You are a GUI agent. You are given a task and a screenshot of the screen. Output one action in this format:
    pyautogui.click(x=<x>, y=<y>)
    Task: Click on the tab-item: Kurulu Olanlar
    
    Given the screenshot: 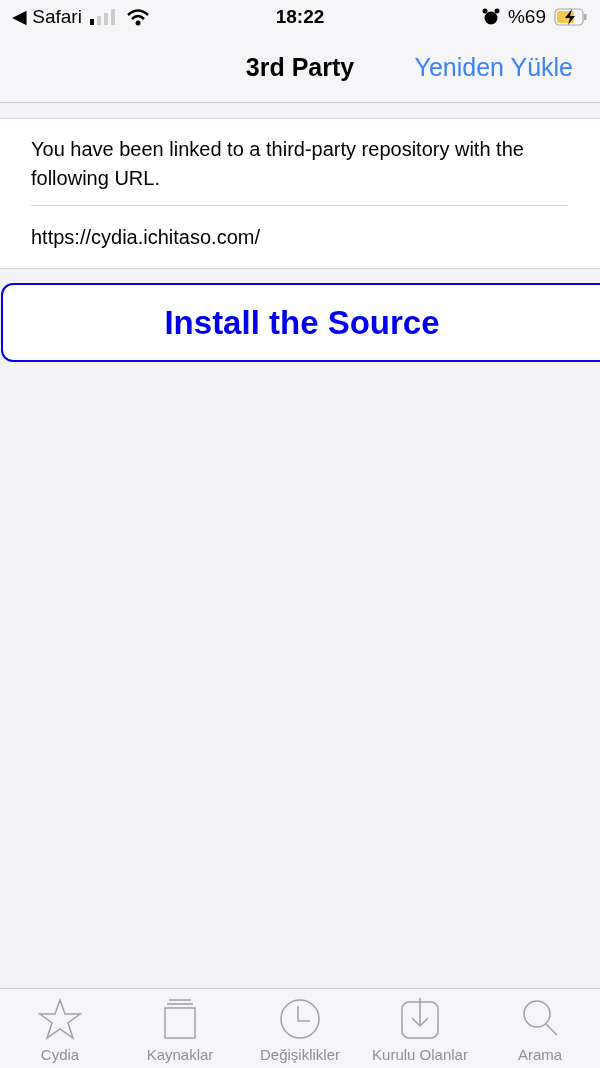 What is the action you would take?
    pyautogui.click(x=420, y=1033)
    